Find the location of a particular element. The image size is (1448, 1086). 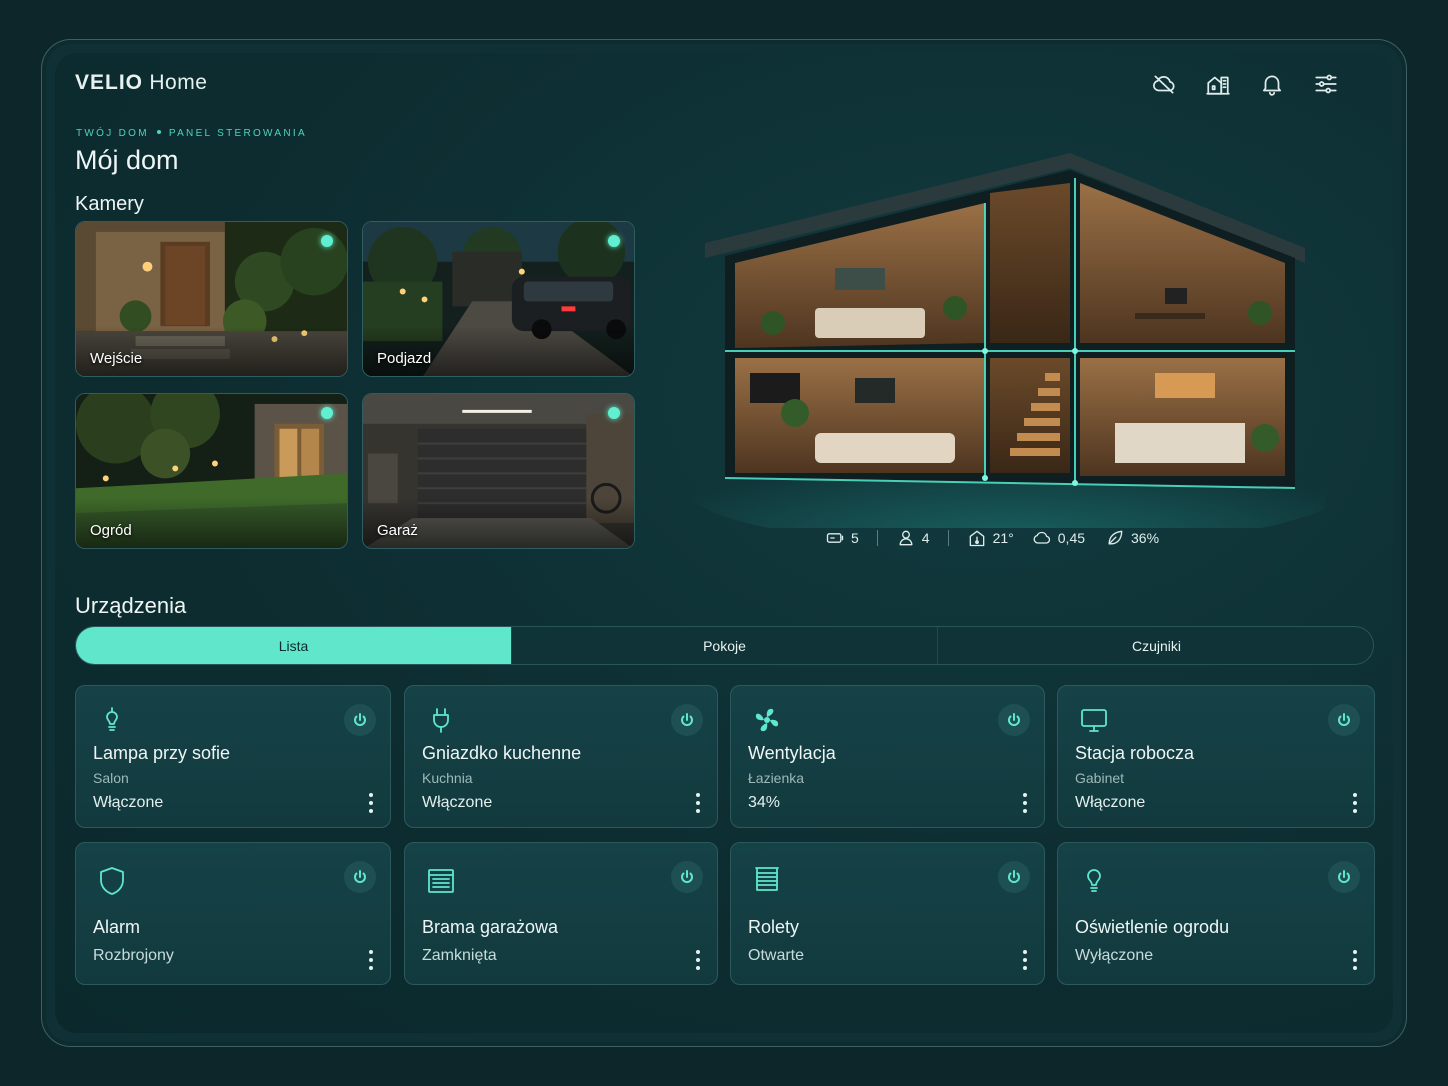

user-icon is located at coordinates (906, 538).